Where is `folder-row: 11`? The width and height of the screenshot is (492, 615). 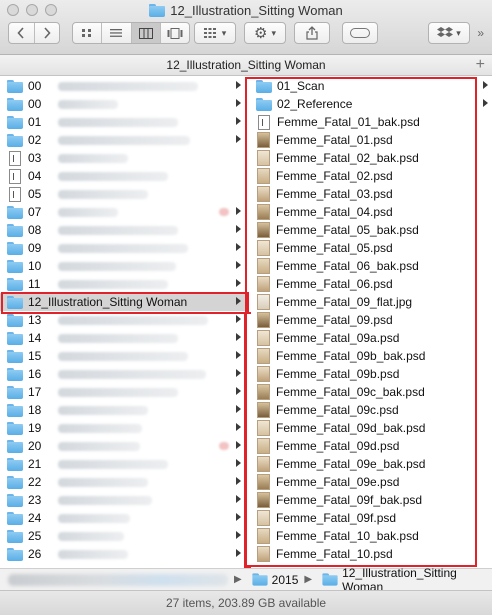 folder-row: 11 is located at coordinates (122, 284).